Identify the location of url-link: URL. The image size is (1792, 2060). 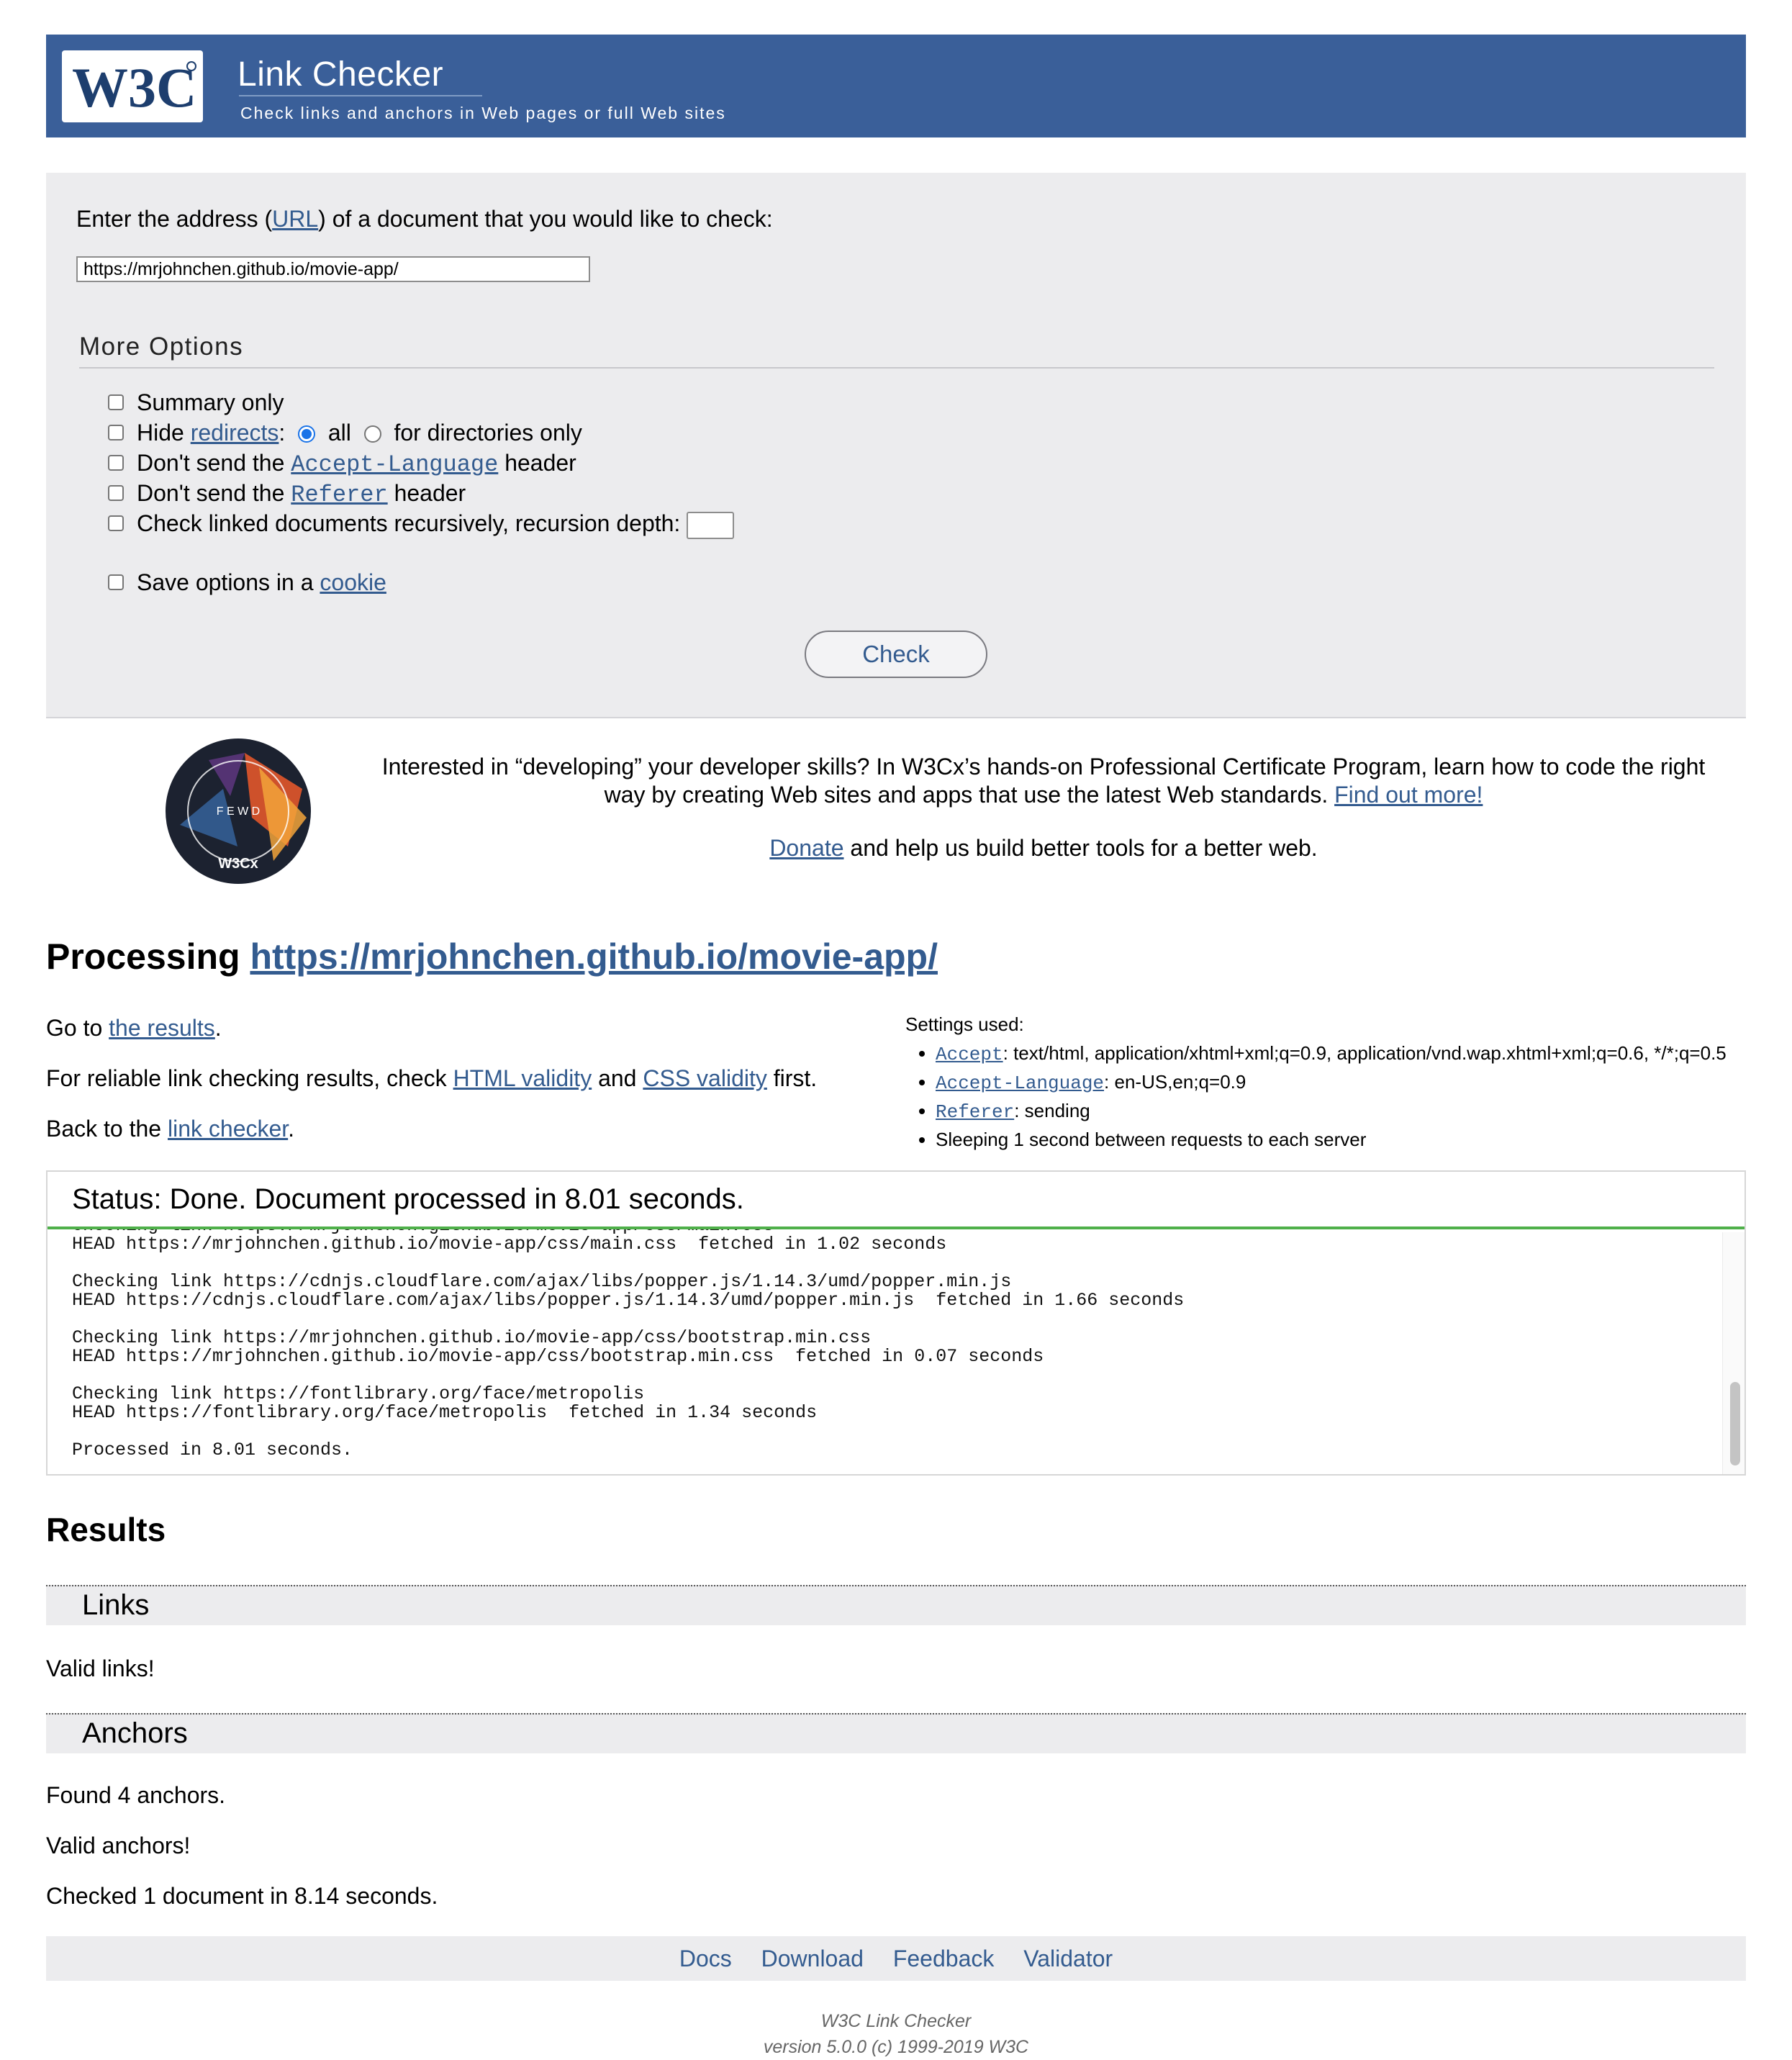
(295, 219).